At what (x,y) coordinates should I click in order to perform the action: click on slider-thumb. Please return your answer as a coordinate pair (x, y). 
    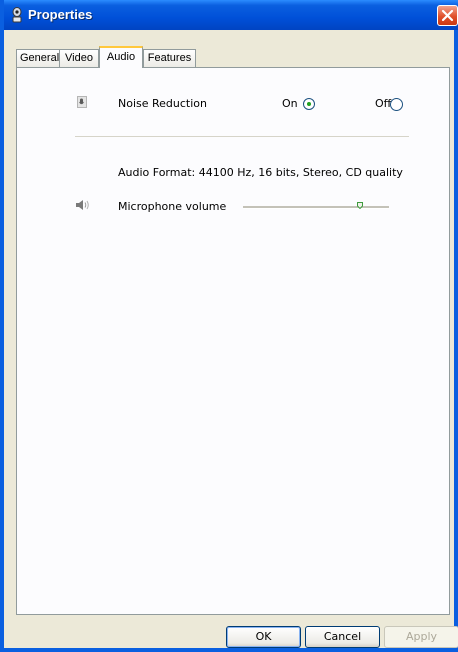
    Looking at the image, I should click on (360, 205).